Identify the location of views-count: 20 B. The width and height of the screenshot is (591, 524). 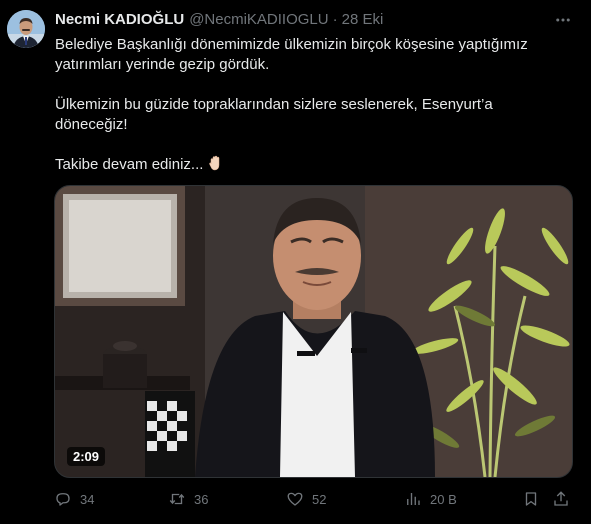
(443, 499).